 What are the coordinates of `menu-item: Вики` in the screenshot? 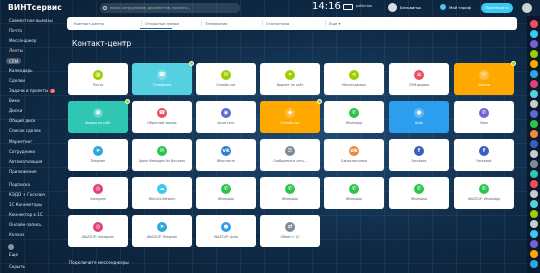 It's located at (14, 100).